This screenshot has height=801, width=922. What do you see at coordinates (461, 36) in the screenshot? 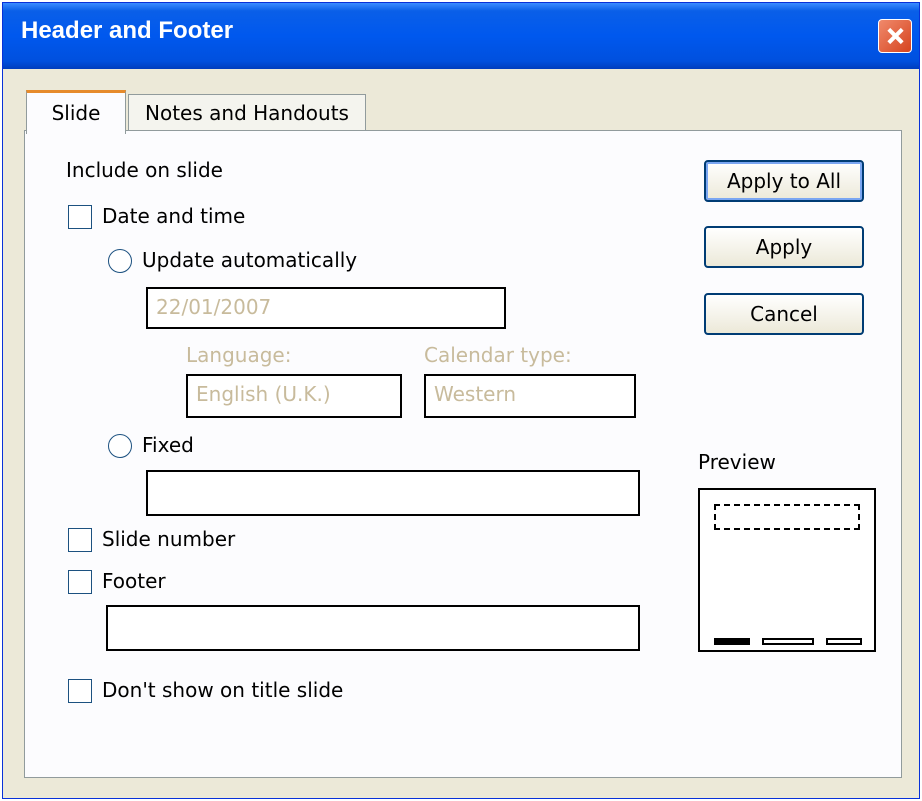
I see `title-bar: Header and Footer` at bounding box center [461, 36].